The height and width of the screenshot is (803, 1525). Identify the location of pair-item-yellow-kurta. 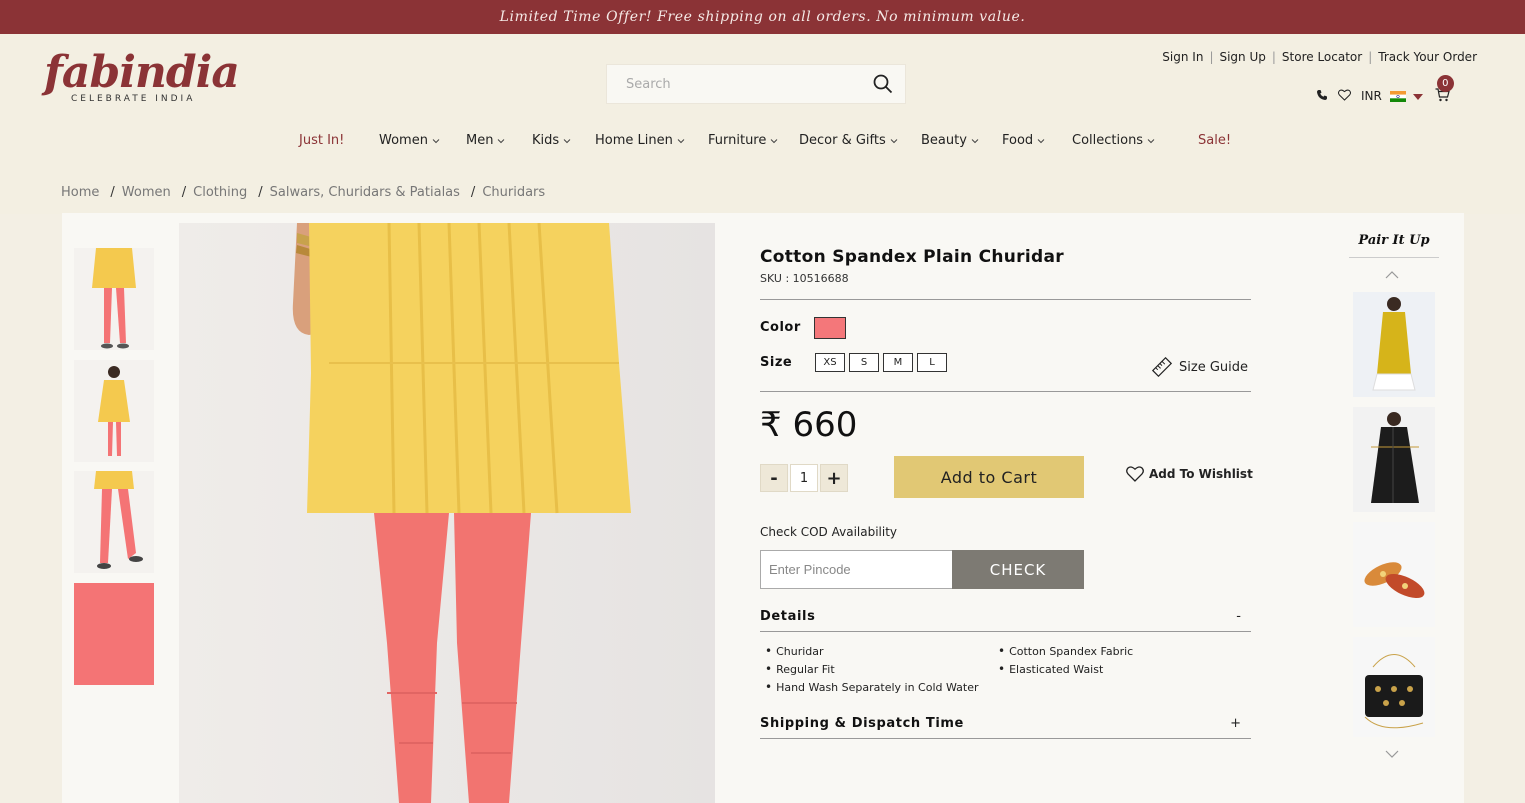
(1394, 344).